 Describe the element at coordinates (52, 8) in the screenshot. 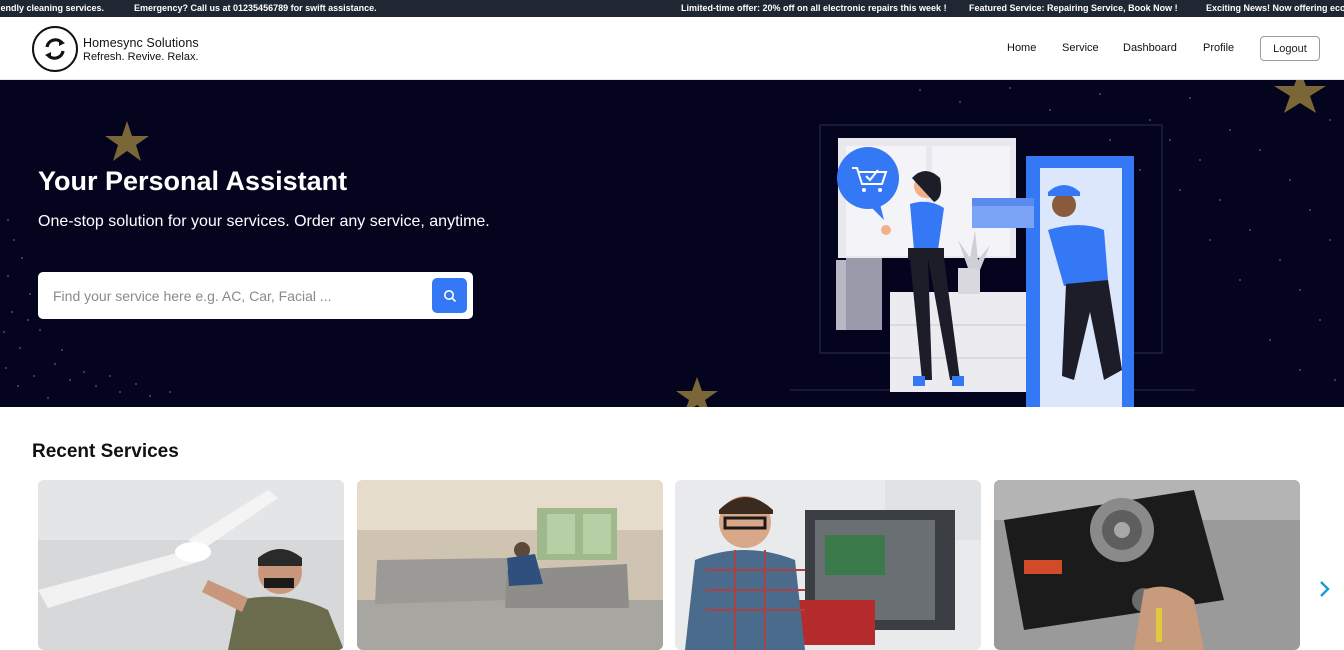

I see `ticker-item: iendly cleaning services.` at that location.